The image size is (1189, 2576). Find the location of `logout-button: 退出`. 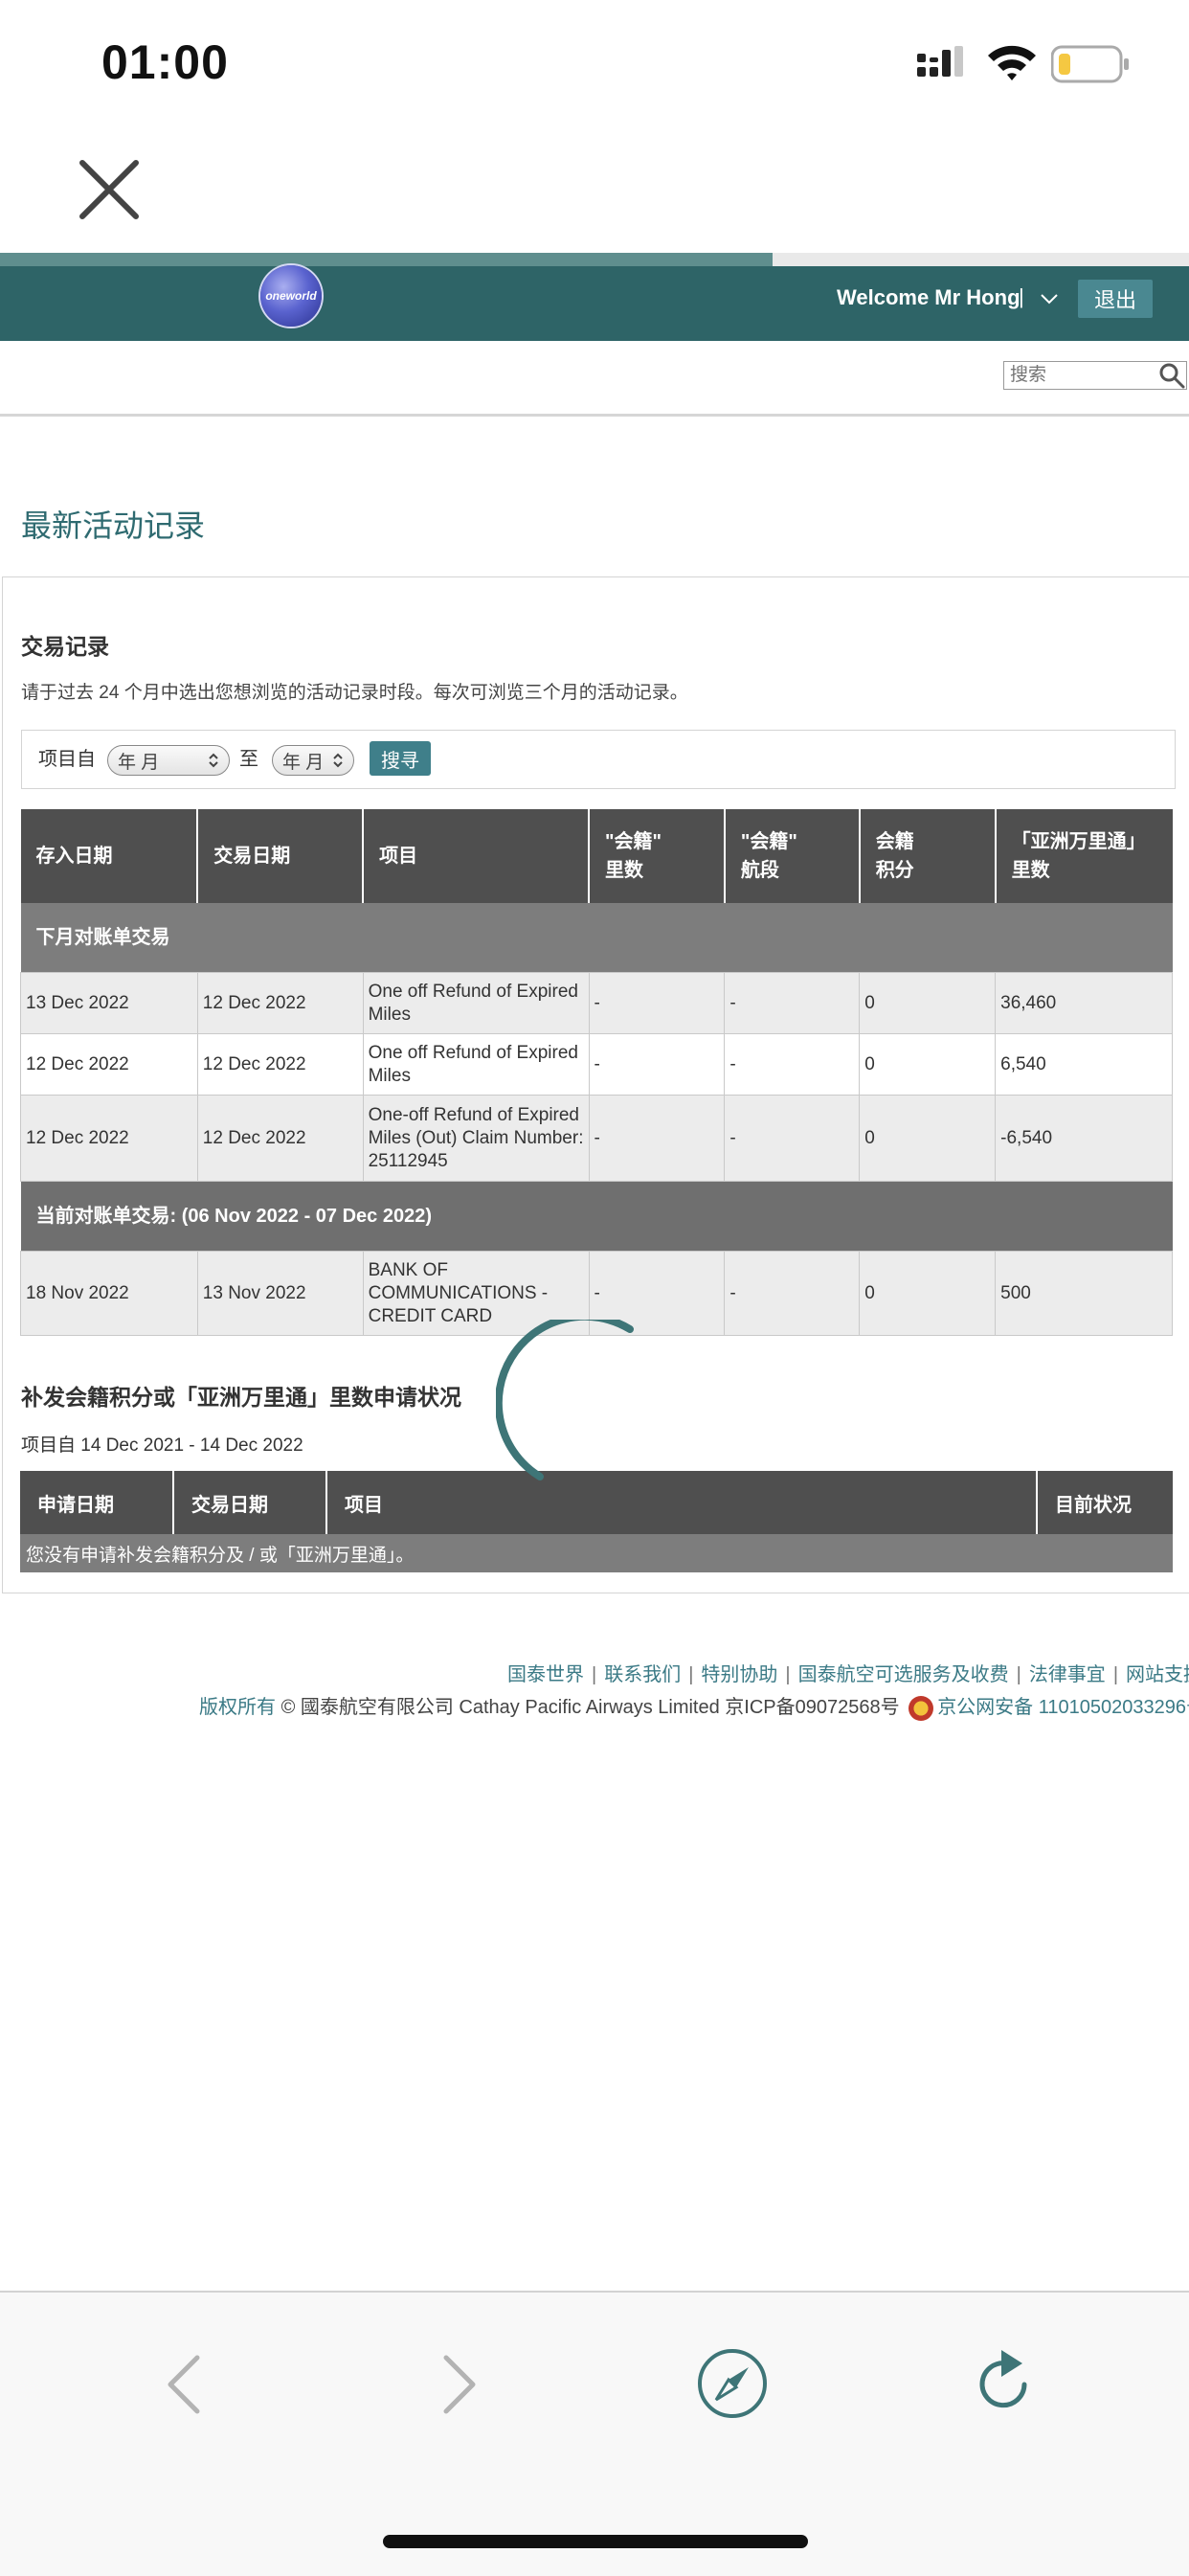

logout-button: 退出 is located at coordinates (1115, 299).